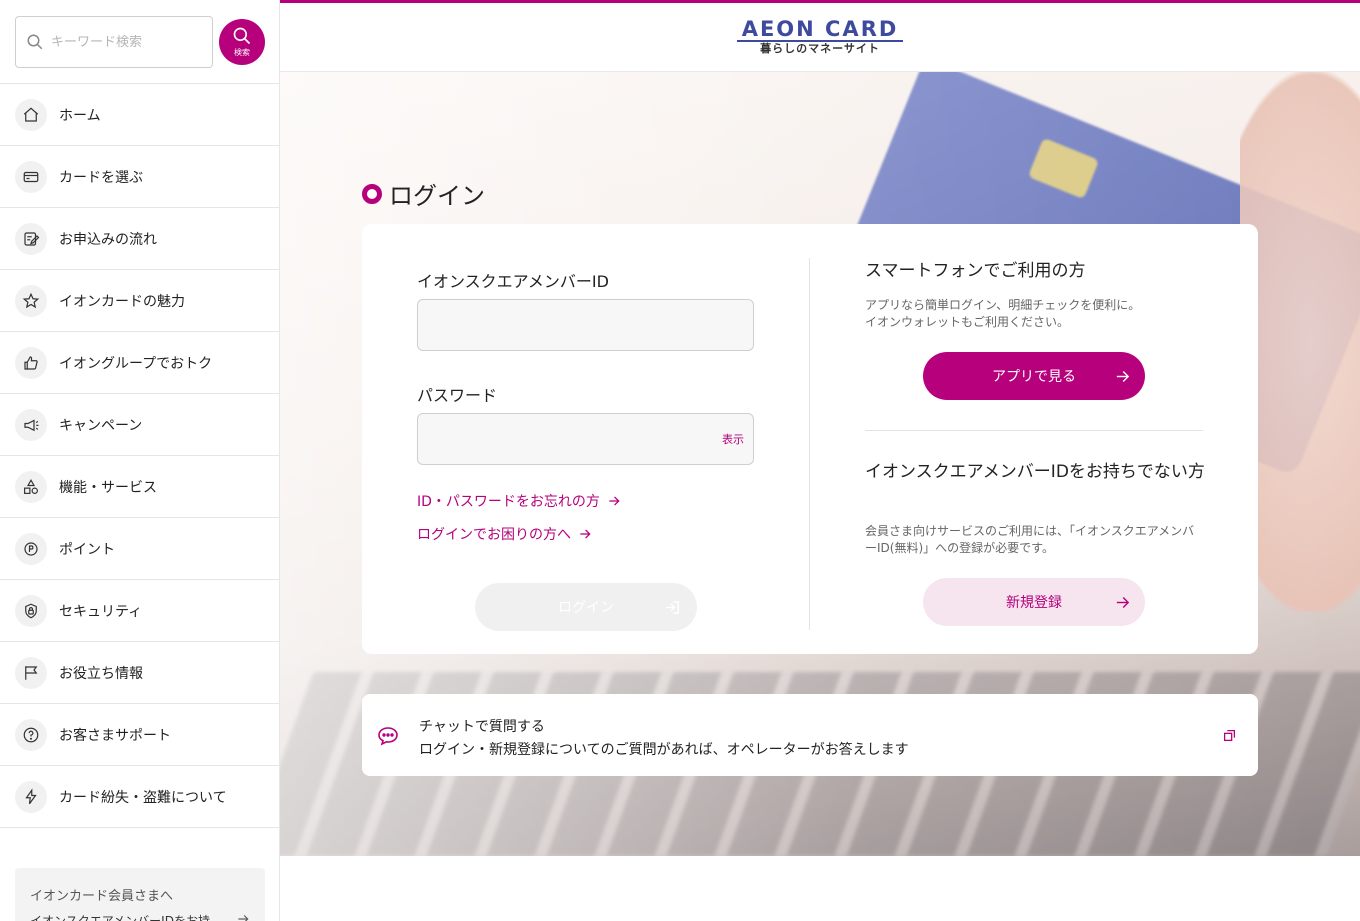 The width and height of the screenshot is (1360, 921). Describe the element at coordinates (120, 917) in the screenshot. I see `member-box-subtitle-text: イオンスクエアメンバーIDをお持` at that location.